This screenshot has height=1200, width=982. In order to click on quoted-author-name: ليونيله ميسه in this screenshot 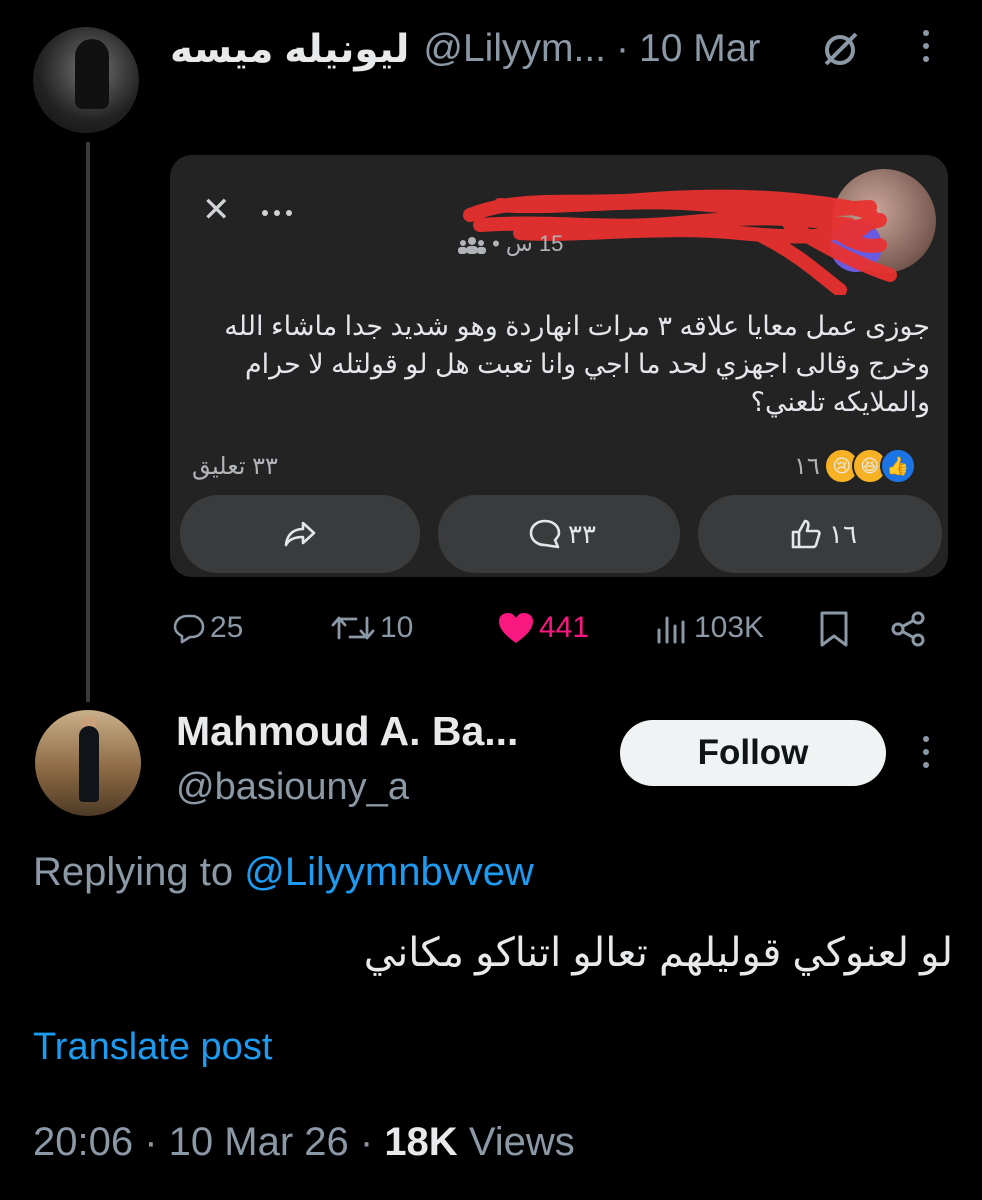, I will do `click(289, 49)`.